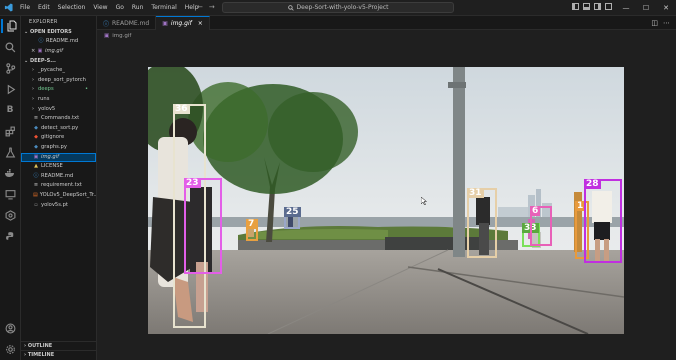  Describe the element at coordinates (660, 23) in the screenshot. I see `editor-actions: ◫ ⋯` at that location.